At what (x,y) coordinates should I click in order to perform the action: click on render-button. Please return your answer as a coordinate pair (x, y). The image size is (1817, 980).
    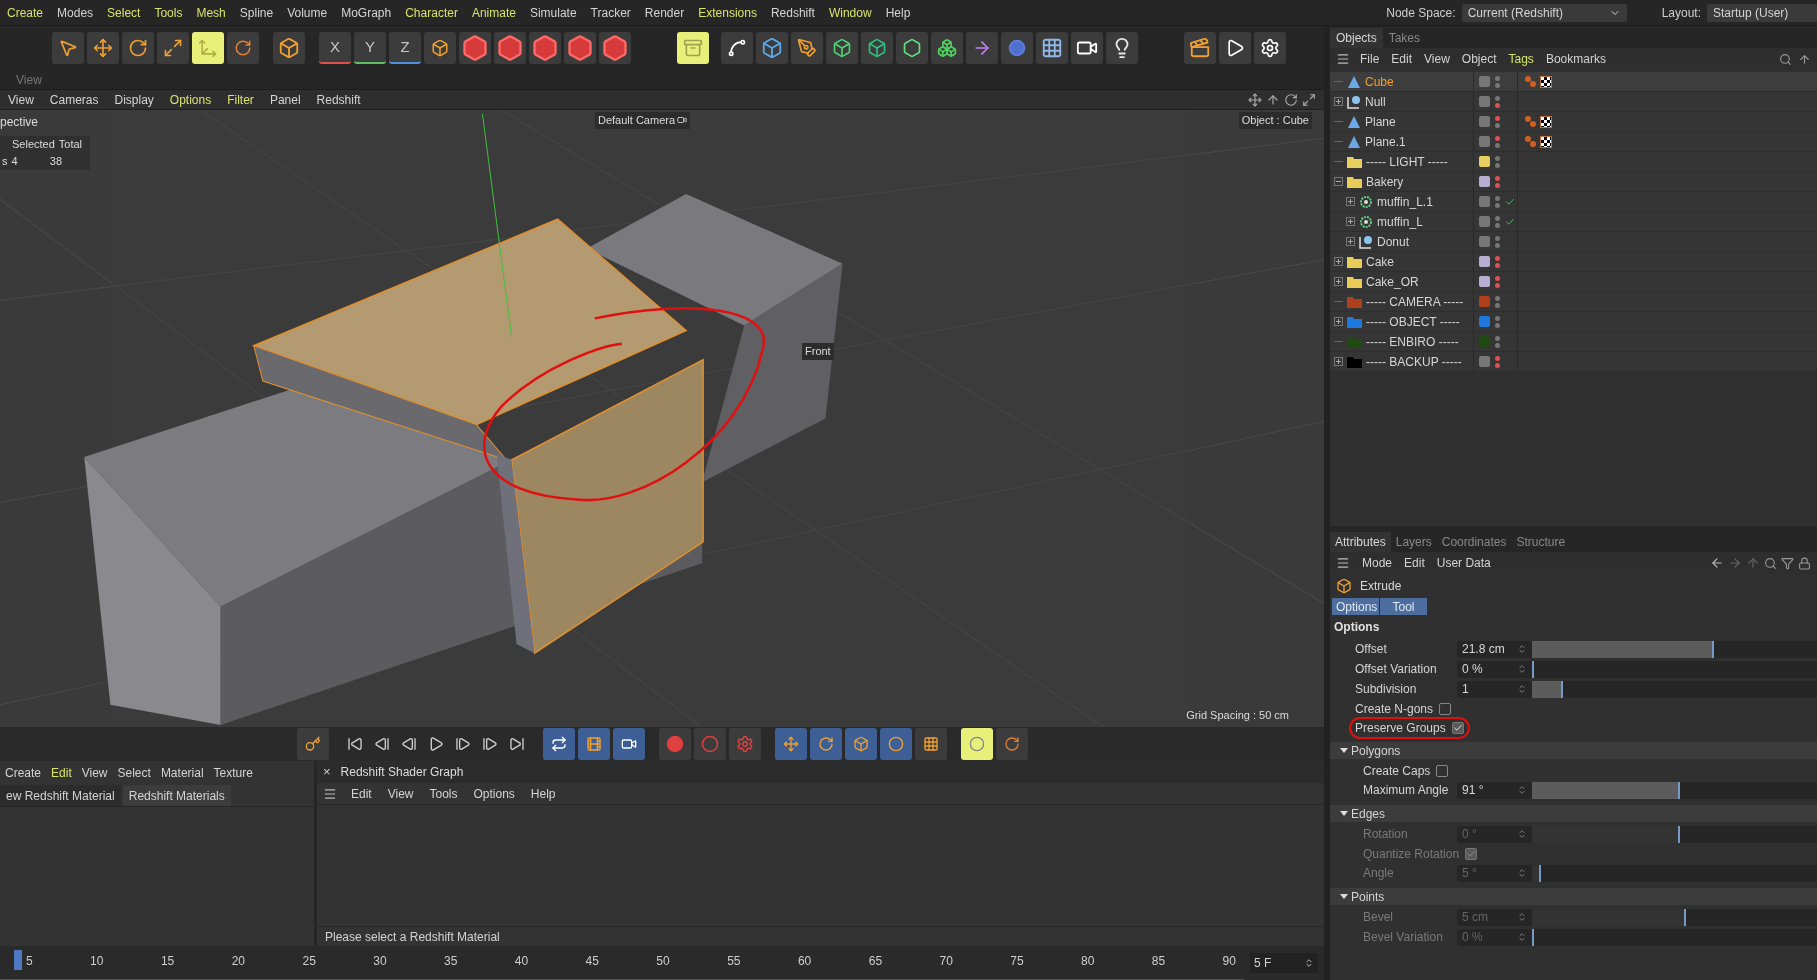
    Looking at the image, I should click on (1235, 48).